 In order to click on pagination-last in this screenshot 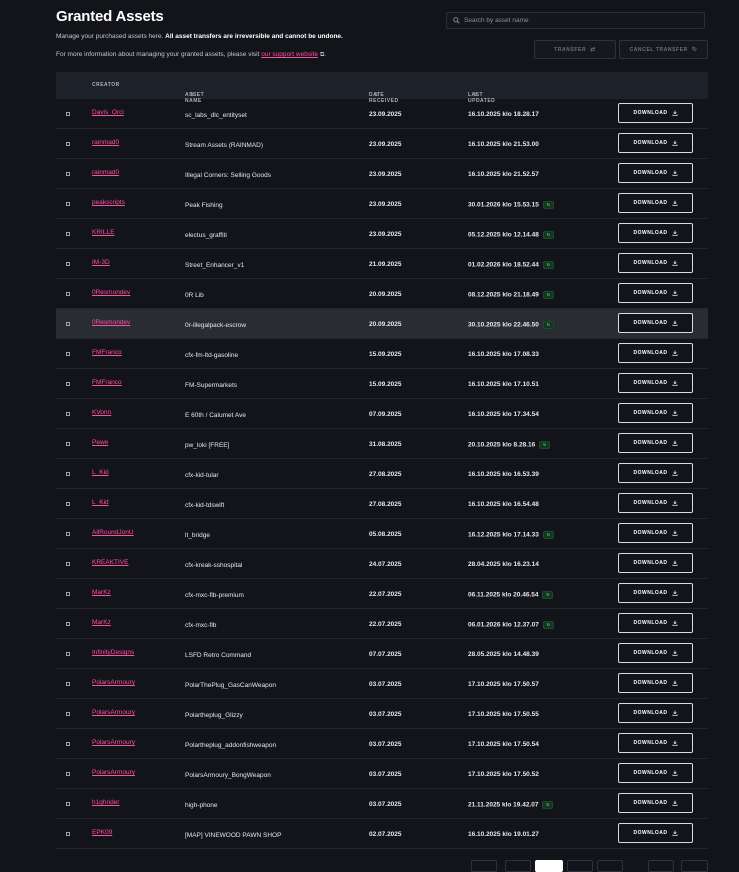, I will do `click(694, 866)`.